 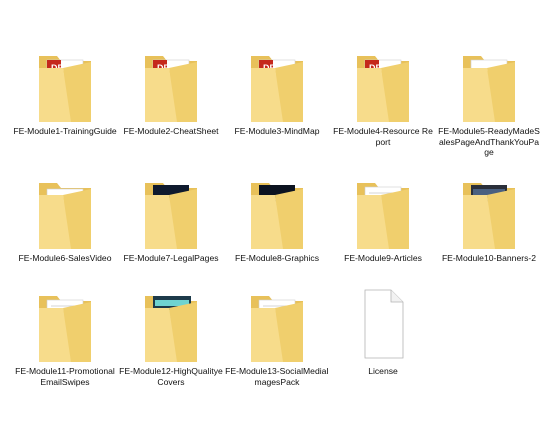 I want to click on folder-graphics-icon, so click(x=277, y=212).